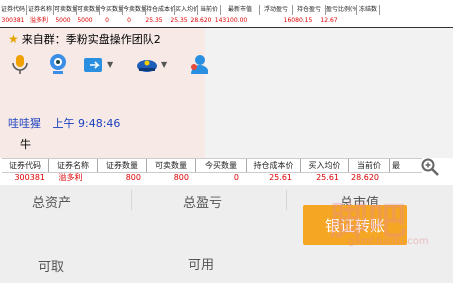 The height and width of the screenshot is (283, 453). I want to click on message-time: 上午 9:48:46, so click(86, 123).